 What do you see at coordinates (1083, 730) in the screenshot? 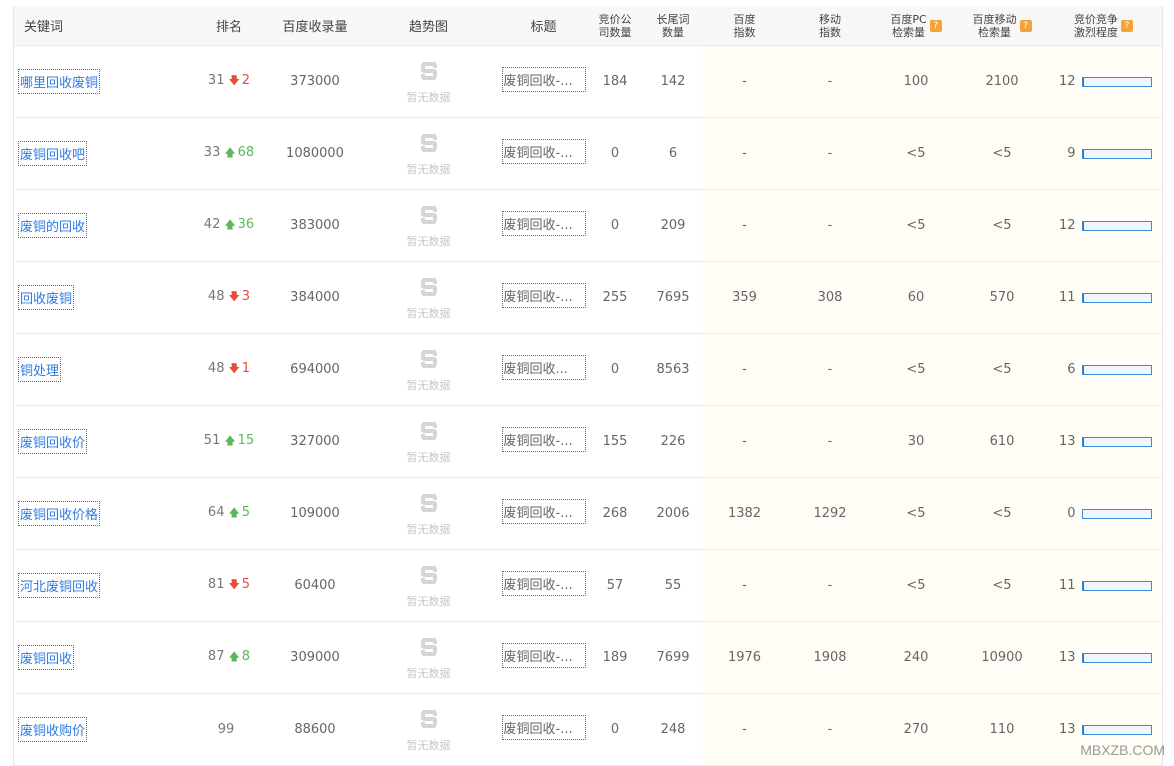
I see `competition-bar-fill` at bounding box center [1083, 730].